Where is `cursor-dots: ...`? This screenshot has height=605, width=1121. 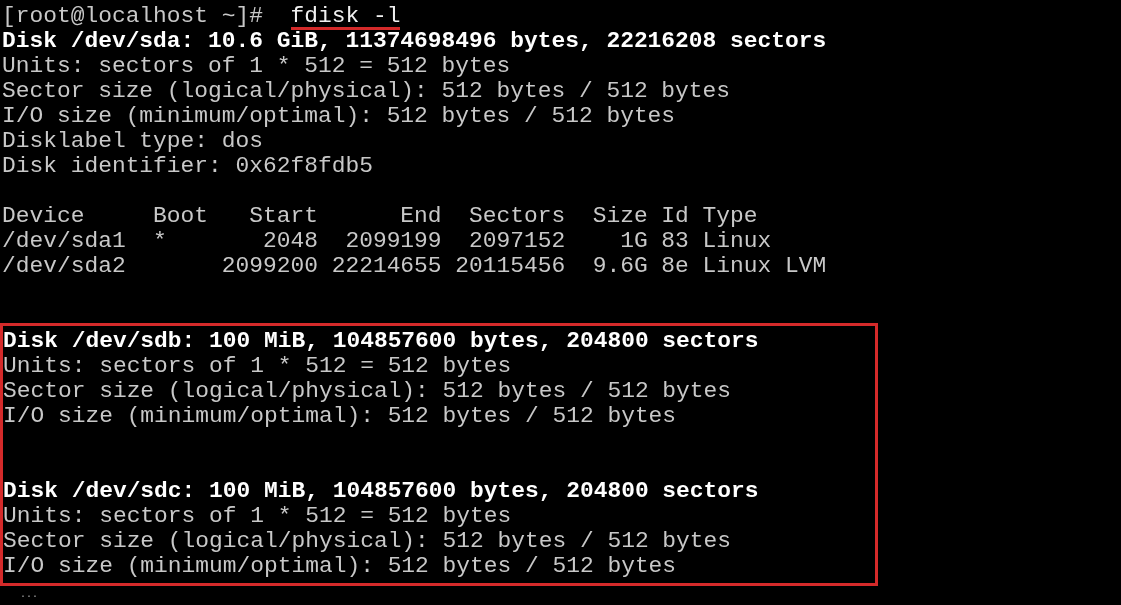
cursor-dots: ... is located at coordinates (29, 595).